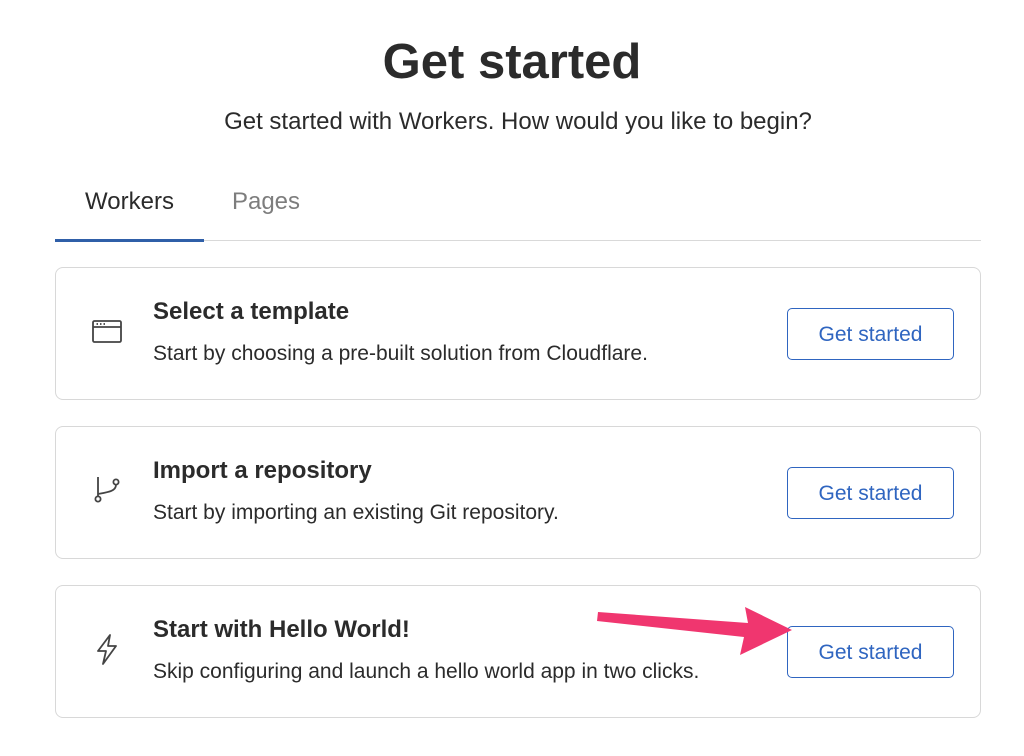 Image resolution: width=1024 pixels, height=756 pixels. Describe the element at coordinates (266, 208) in the screenshot. I see `tab-pages: Pages` at that location.